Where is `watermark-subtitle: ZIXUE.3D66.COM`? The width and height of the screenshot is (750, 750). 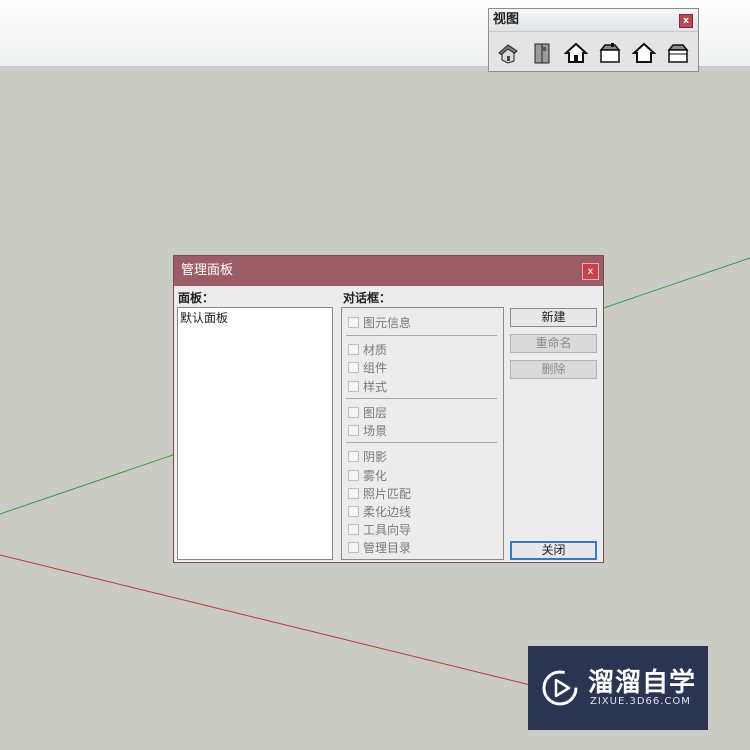 watermark-subtitle: ZIXUE.3D66.COM is located at coordinates (640, 701).